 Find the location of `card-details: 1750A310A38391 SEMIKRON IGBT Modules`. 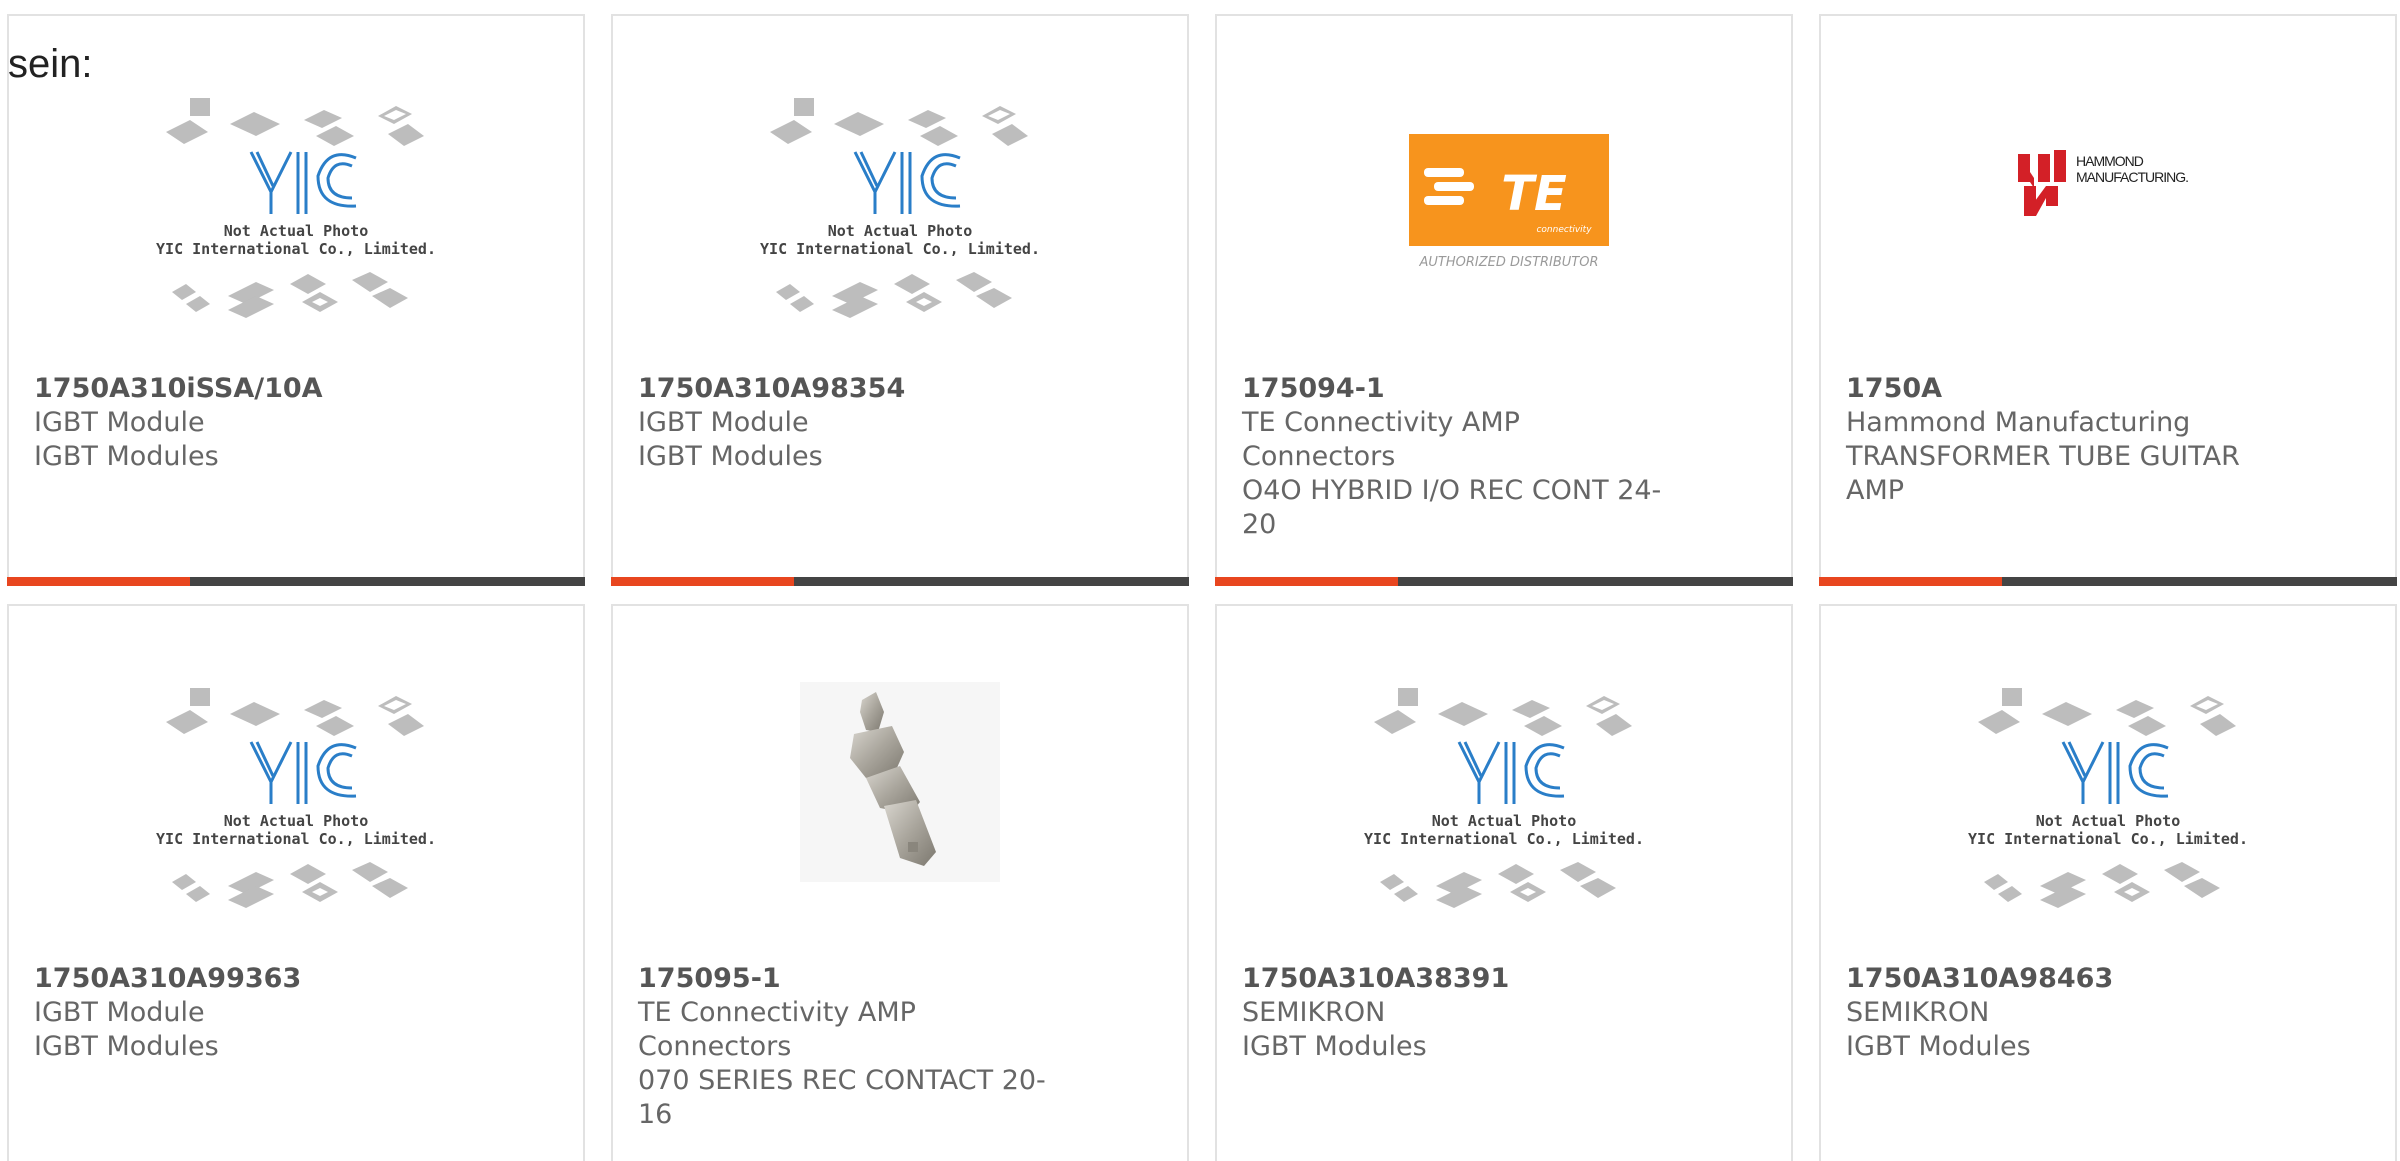

card-details: 1750A310A38391 SEMIKRON IGBT Modules is located at coordinates (1452, 1013).